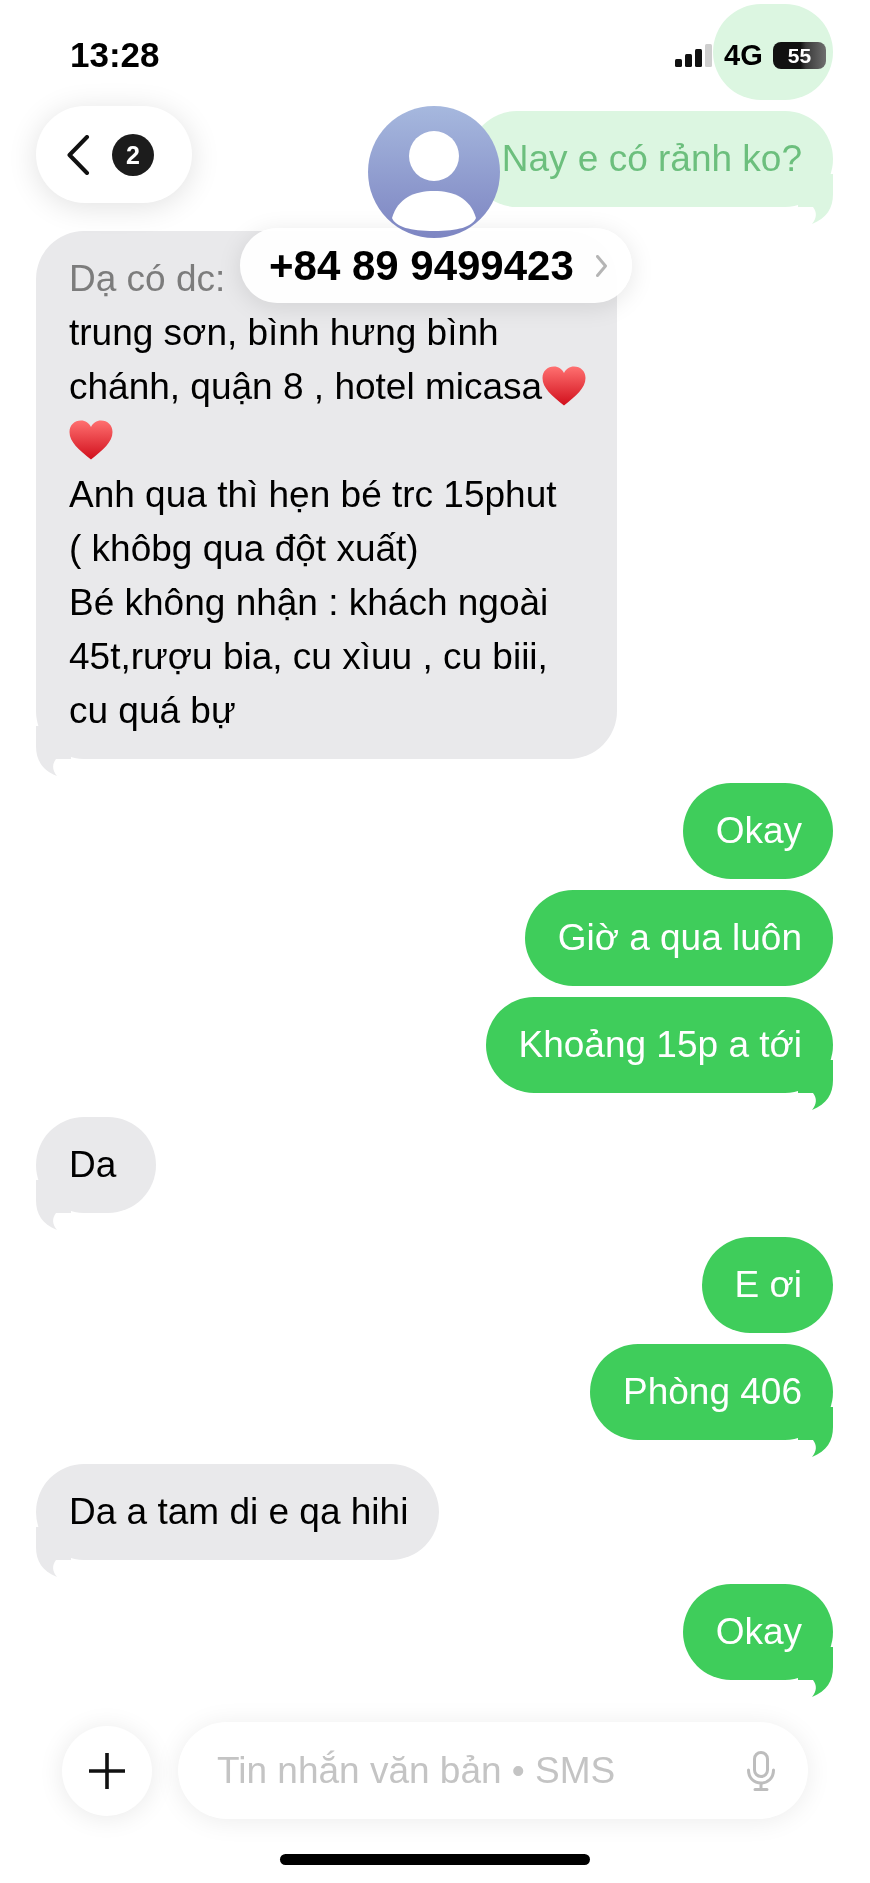 This screenshot has width=870, height=1883. What do you see at coordinates (768, 1284) in the screenshot?
I see `message-text: E ơi` at bounding box center [768, 1284].